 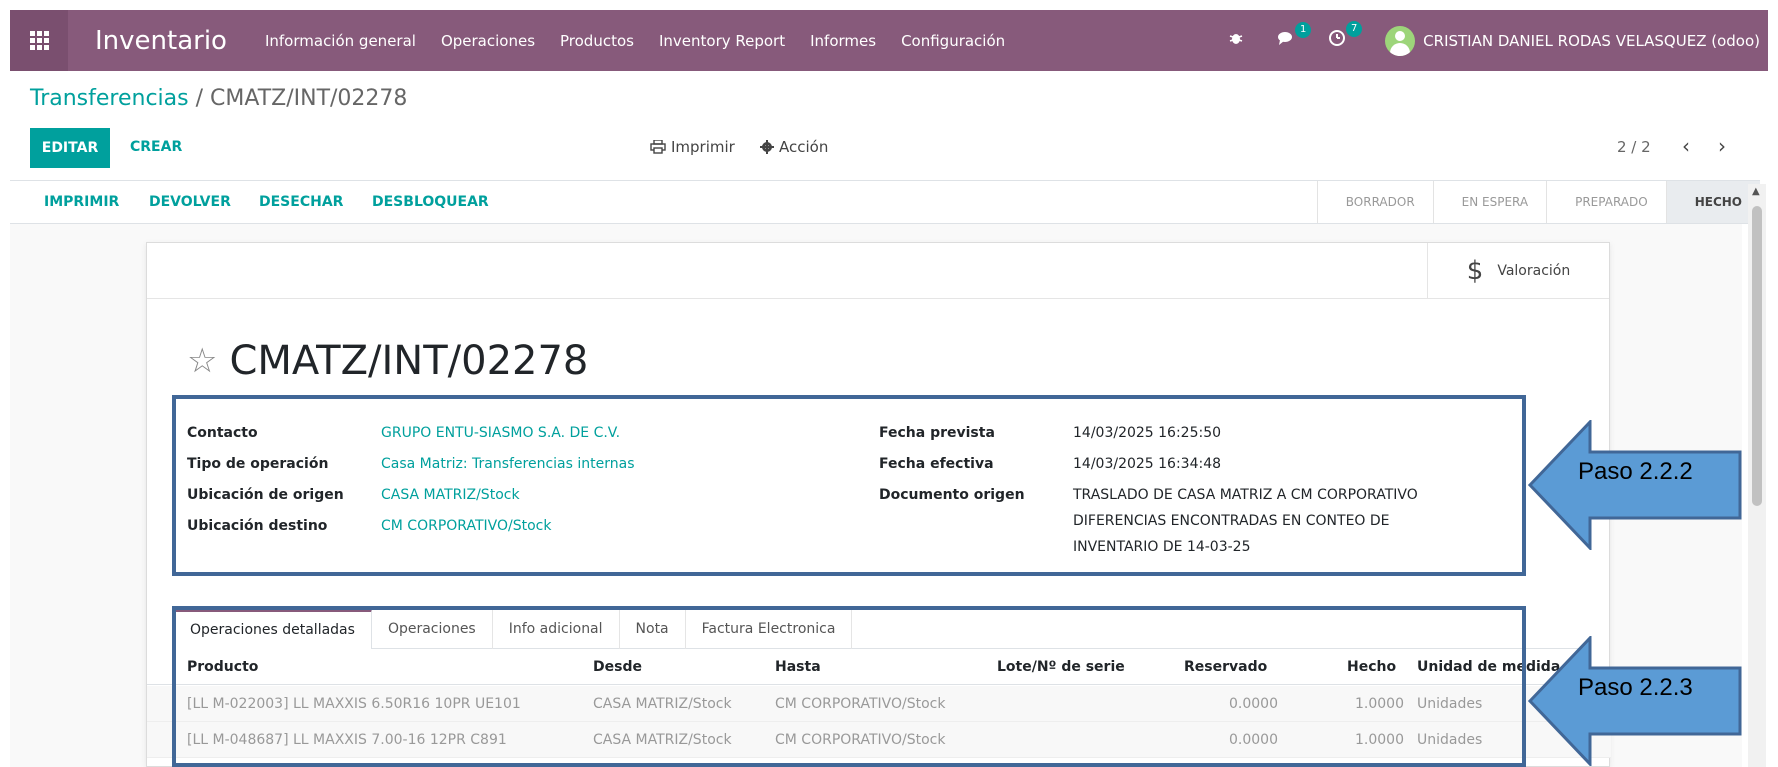 I want to click on stage-preparado: PREPARADO, so click(x=1606, y=202).